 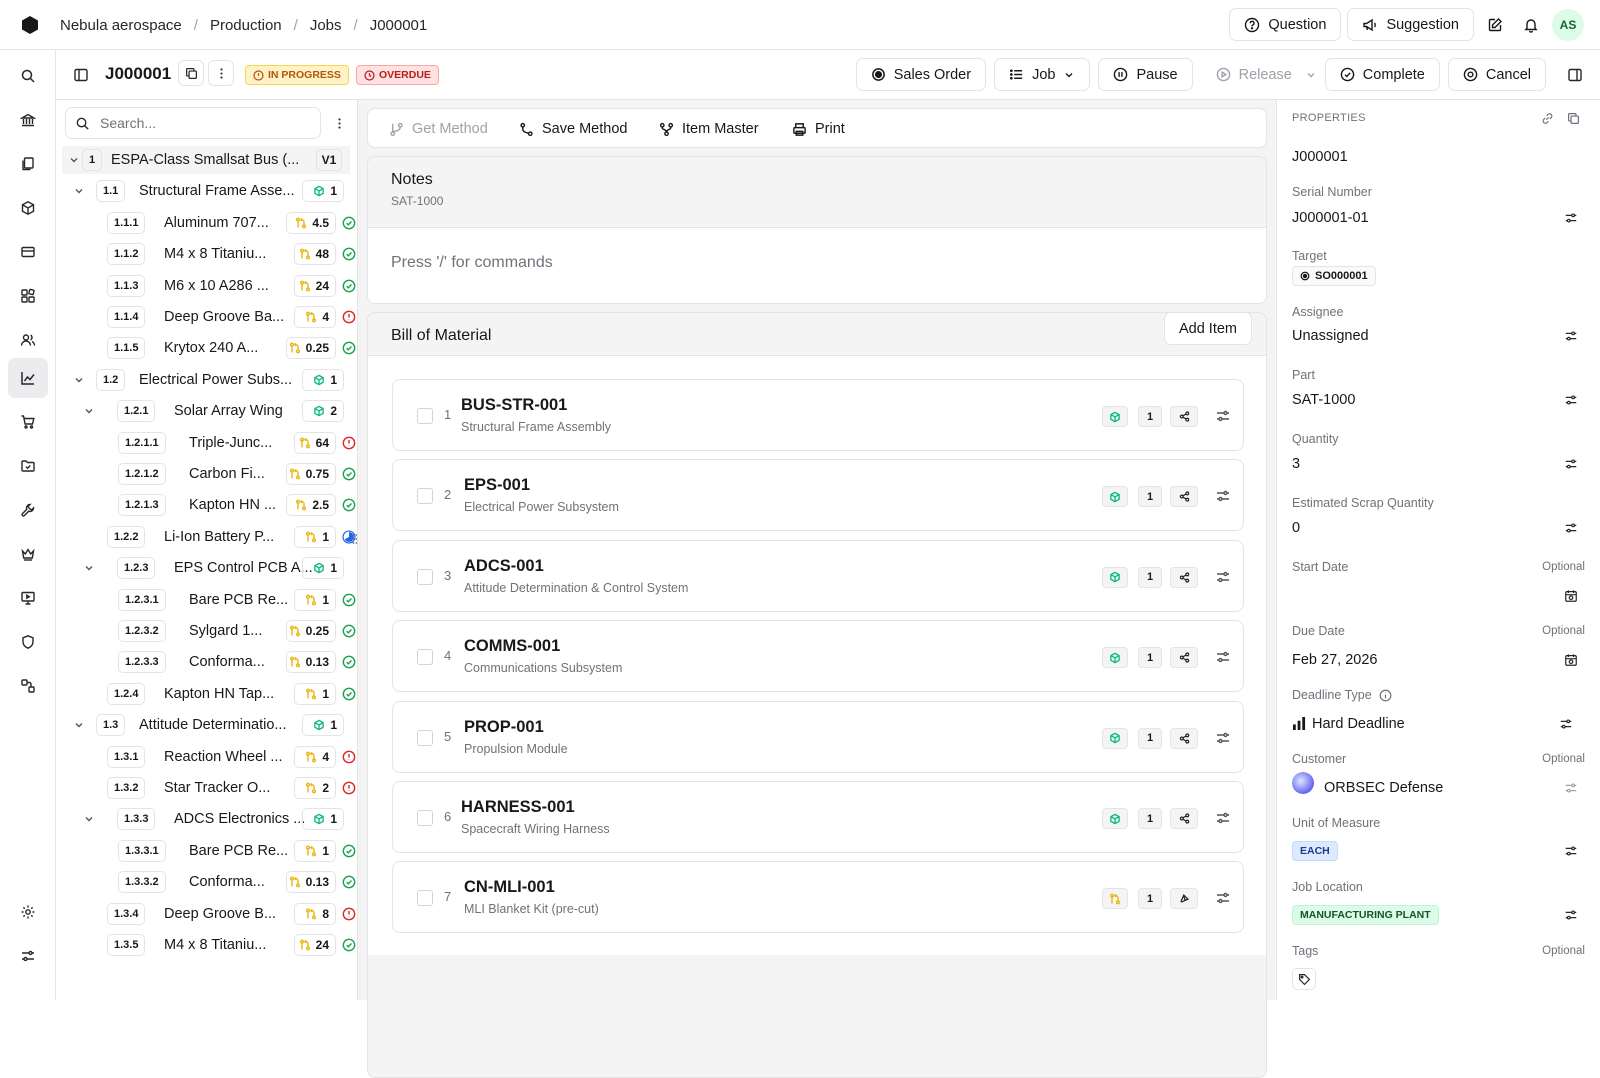 I want to click on sales-order-button: Sales Order, so click(x=921, y=74).